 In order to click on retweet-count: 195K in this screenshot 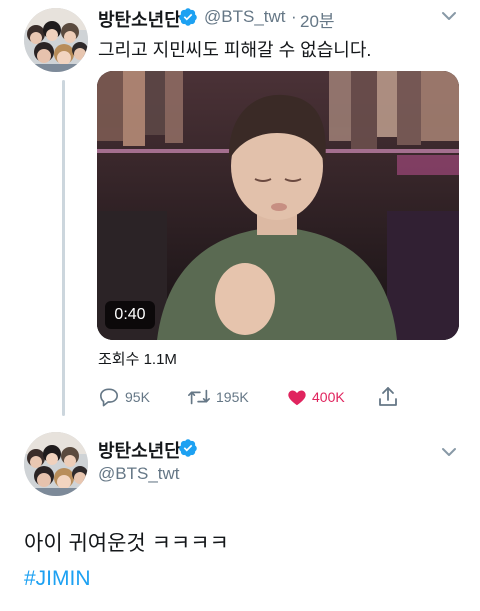, I will do `click(232, 397)`.